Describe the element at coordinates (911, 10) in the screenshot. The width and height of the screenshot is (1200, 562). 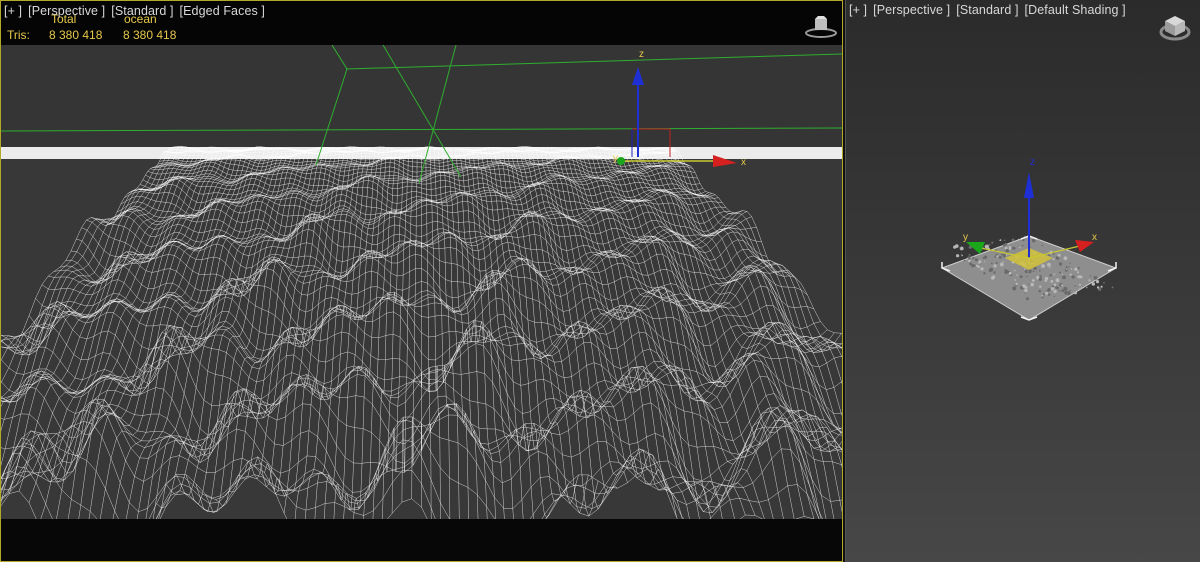
I see `viewport-right-view-menu: [Perspective ]` at that location.